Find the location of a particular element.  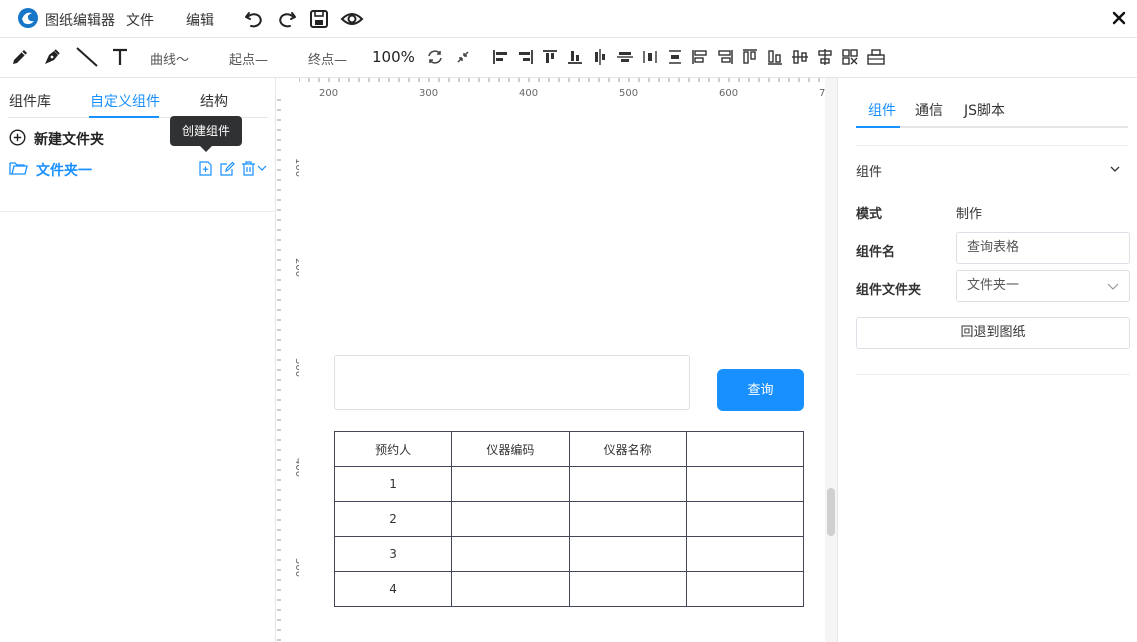

center-horizontal-icon is located at coordinates (825, 57).